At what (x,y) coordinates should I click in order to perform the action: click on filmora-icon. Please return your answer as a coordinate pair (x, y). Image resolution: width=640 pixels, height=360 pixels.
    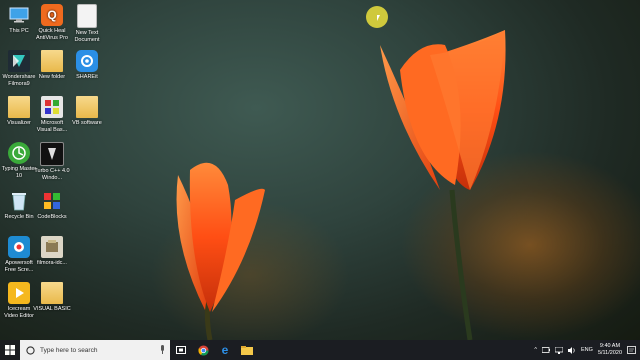
    Looking at the image, I should click on (19, 61).